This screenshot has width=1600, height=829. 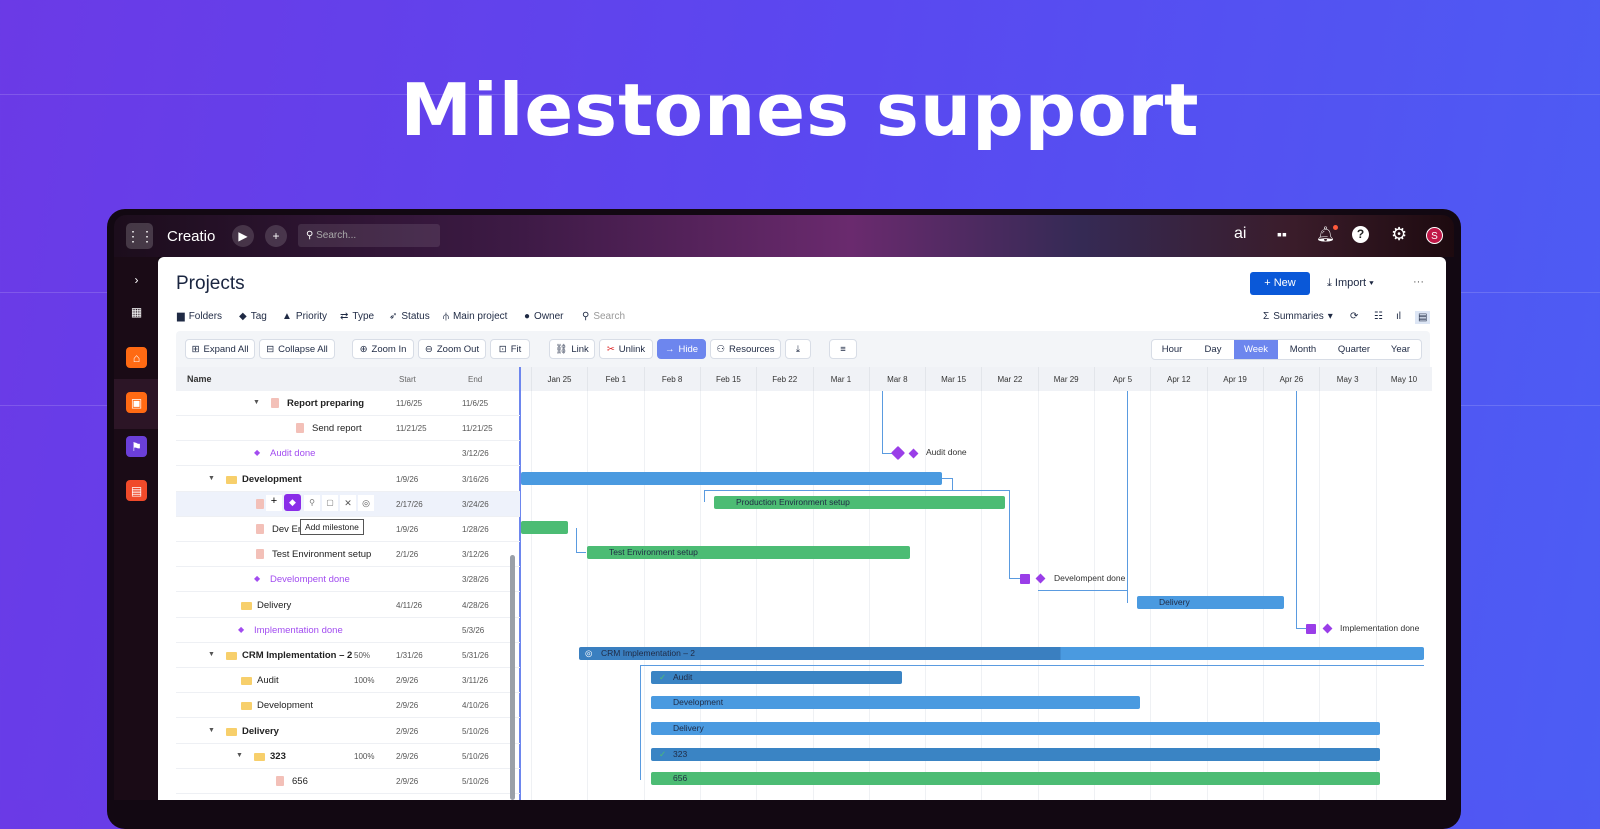 I want to click on filter-search-input: ⚲ Search, so click(x=603, y=316).